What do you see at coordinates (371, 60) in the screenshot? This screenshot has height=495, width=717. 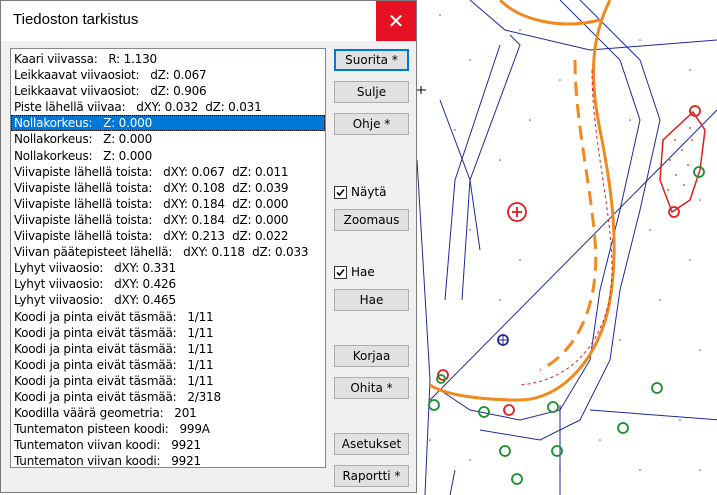 I see `suorita-button: Suorita *` at bounding box center [371, 60].